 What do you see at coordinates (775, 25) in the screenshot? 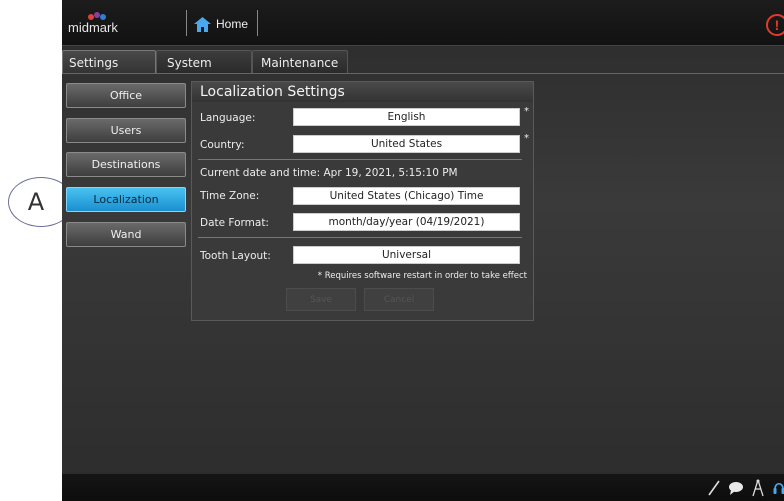
I see `alert-icon: !` at bounding box center [775, 25].